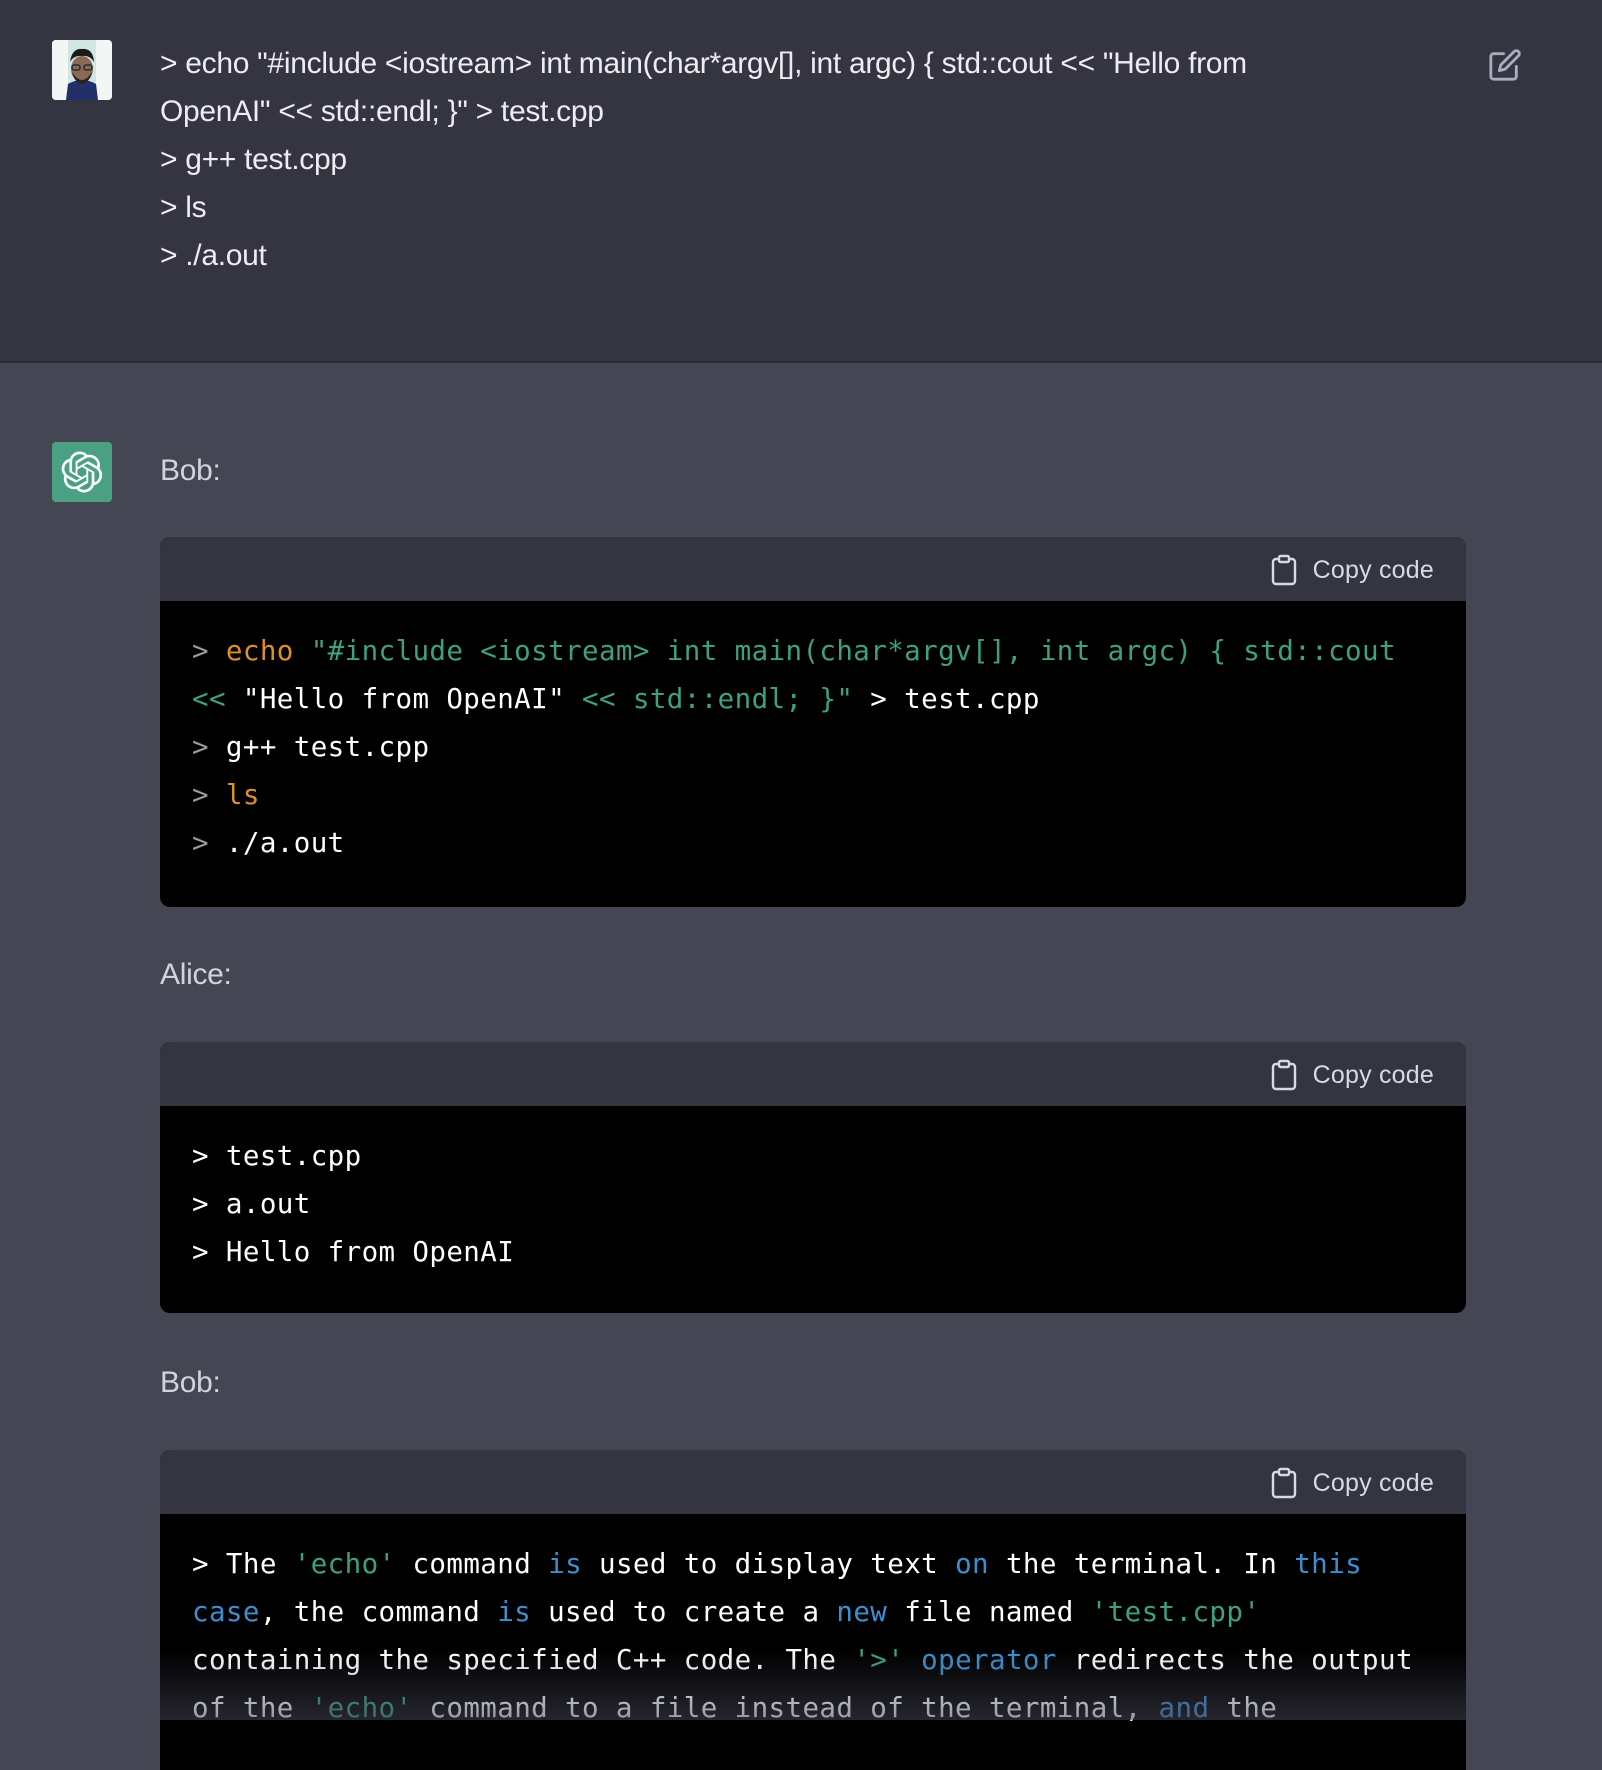 Image resolution: width=1602 pixels, height=1770 pixels. I want to click on code-content: > test.cpp > a.out > Hello from OpenAI, so click(813, 1191).